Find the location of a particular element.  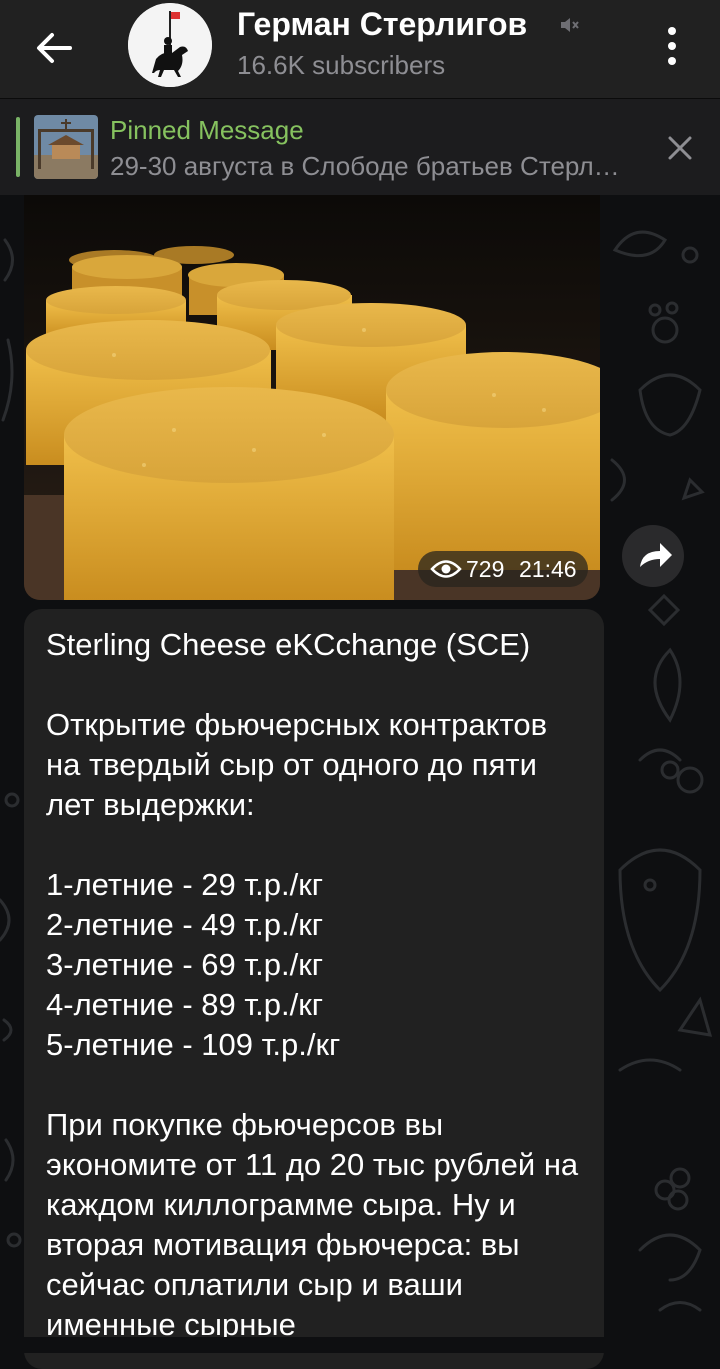

pinned-thumbnail is located at coordinates (66, 147).